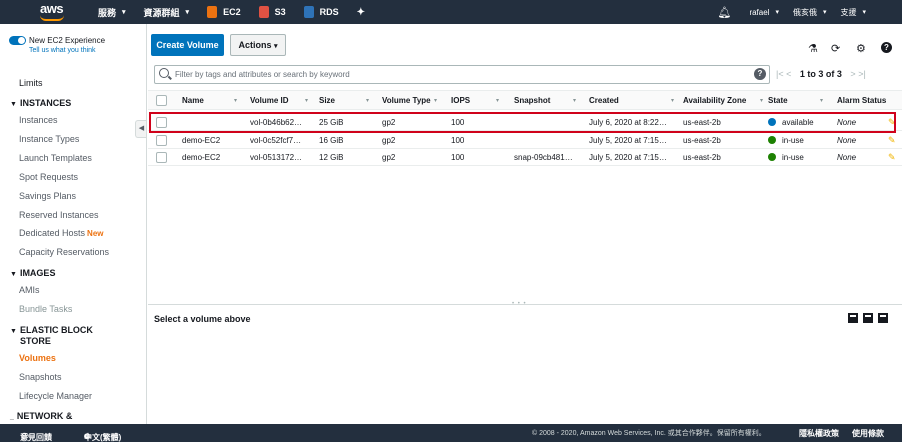 The width and height of the screenshot is (902, 442). What do you see at coordinates (103, 437) in the screenshot?
I see `language-label: 中文(繁體)` at bounding box center [103, 437].